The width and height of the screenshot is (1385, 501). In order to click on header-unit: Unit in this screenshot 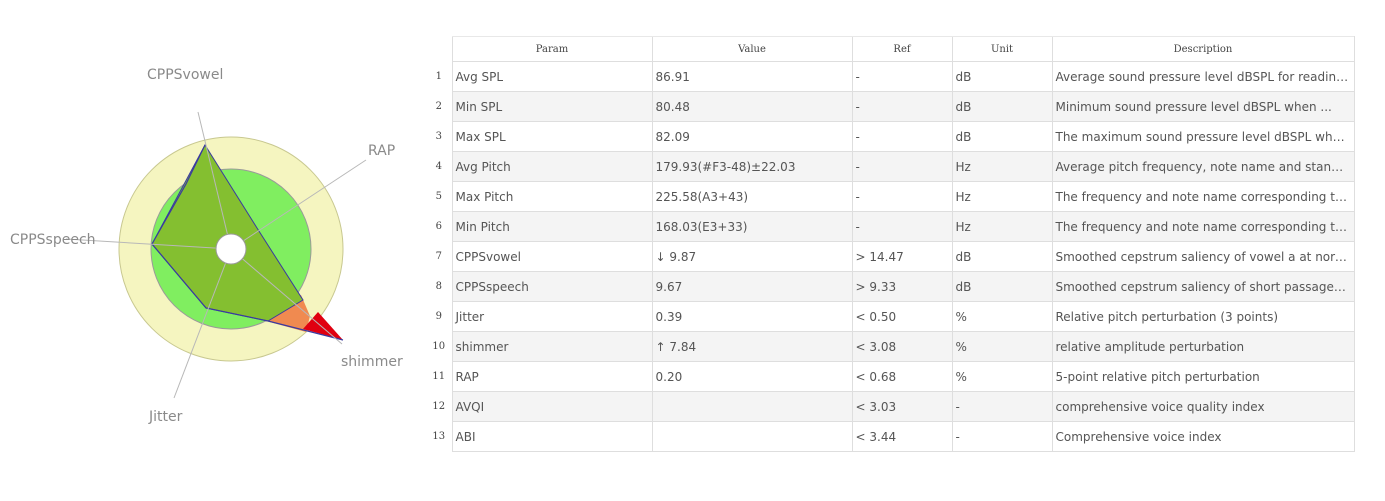, I will do `click(1001, 49)`.